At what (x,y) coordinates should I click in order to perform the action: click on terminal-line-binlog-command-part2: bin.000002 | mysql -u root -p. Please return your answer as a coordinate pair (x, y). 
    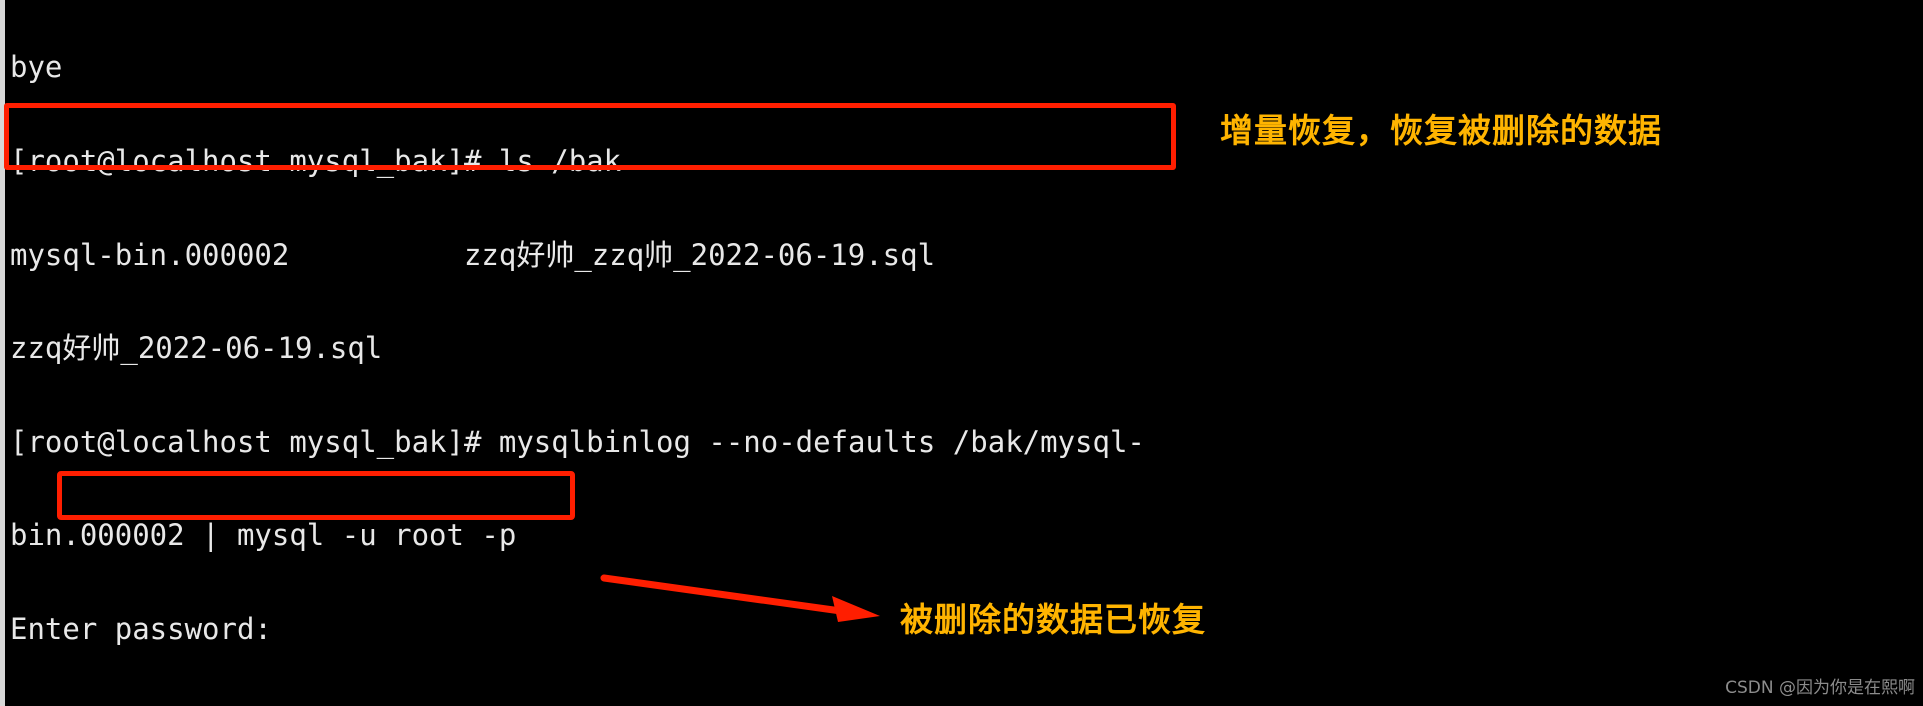
    Looking at the image, I should click on (263, 535).